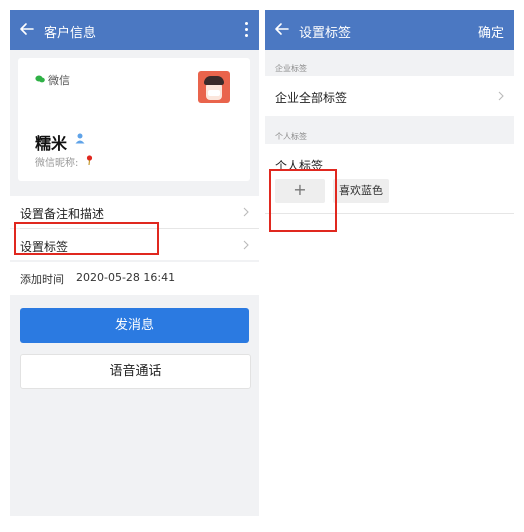  I want to click on page-title: 客户信息, so click(70, 33).